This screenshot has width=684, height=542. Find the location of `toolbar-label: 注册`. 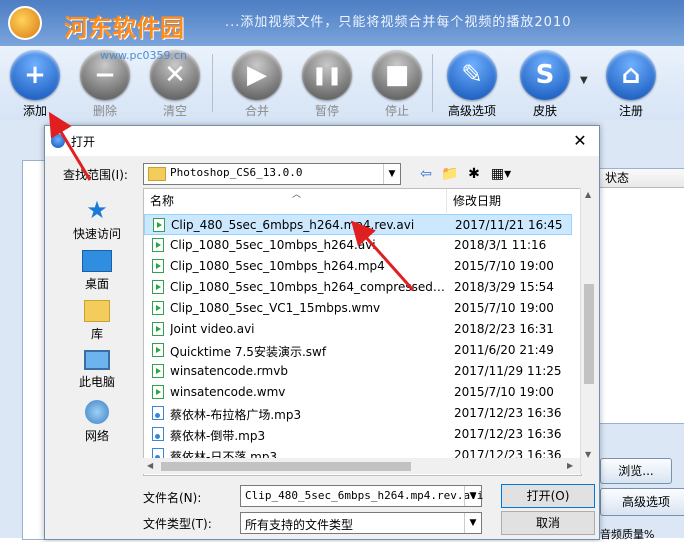

toolbar-label: 注册 is located at coordinates (630, 111).